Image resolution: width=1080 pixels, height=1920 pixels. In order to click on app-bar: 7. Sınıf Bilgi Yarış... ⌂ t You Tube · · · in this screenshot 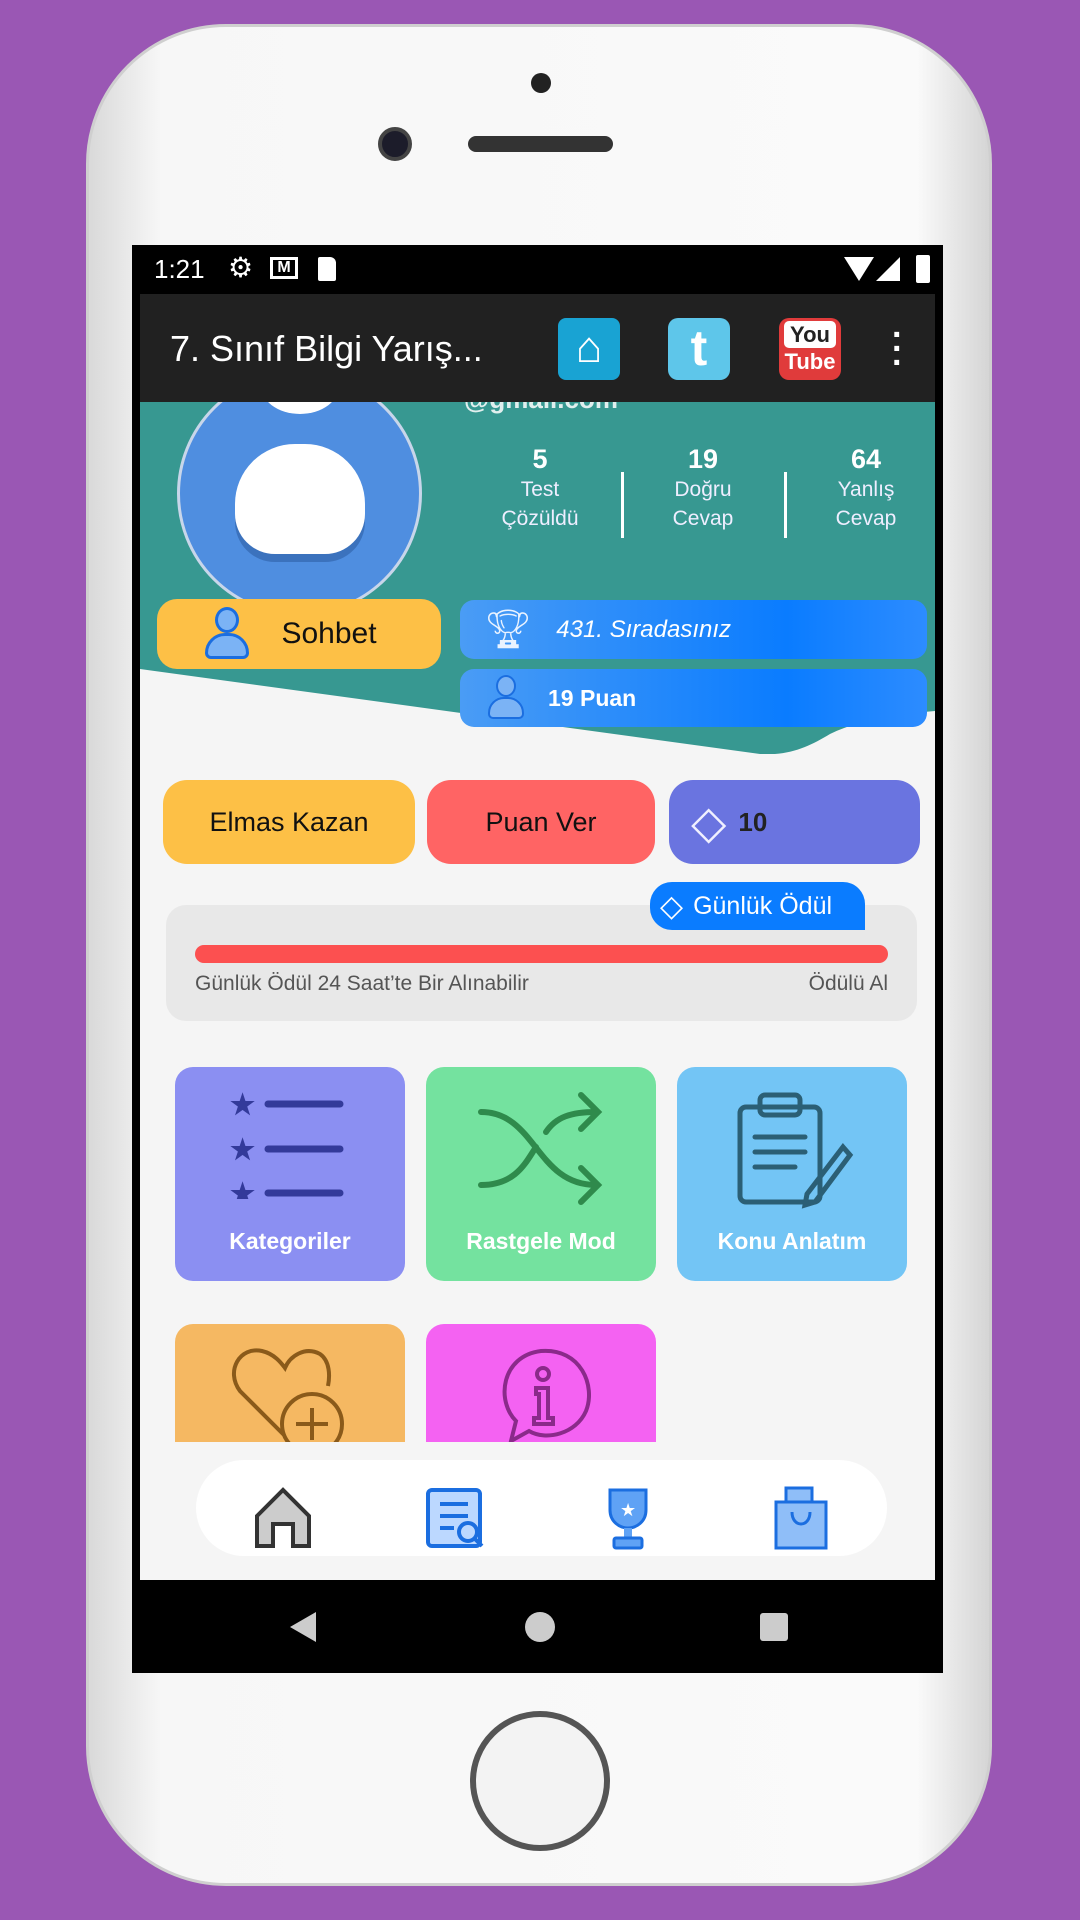, I will do `click(537, 348)`.